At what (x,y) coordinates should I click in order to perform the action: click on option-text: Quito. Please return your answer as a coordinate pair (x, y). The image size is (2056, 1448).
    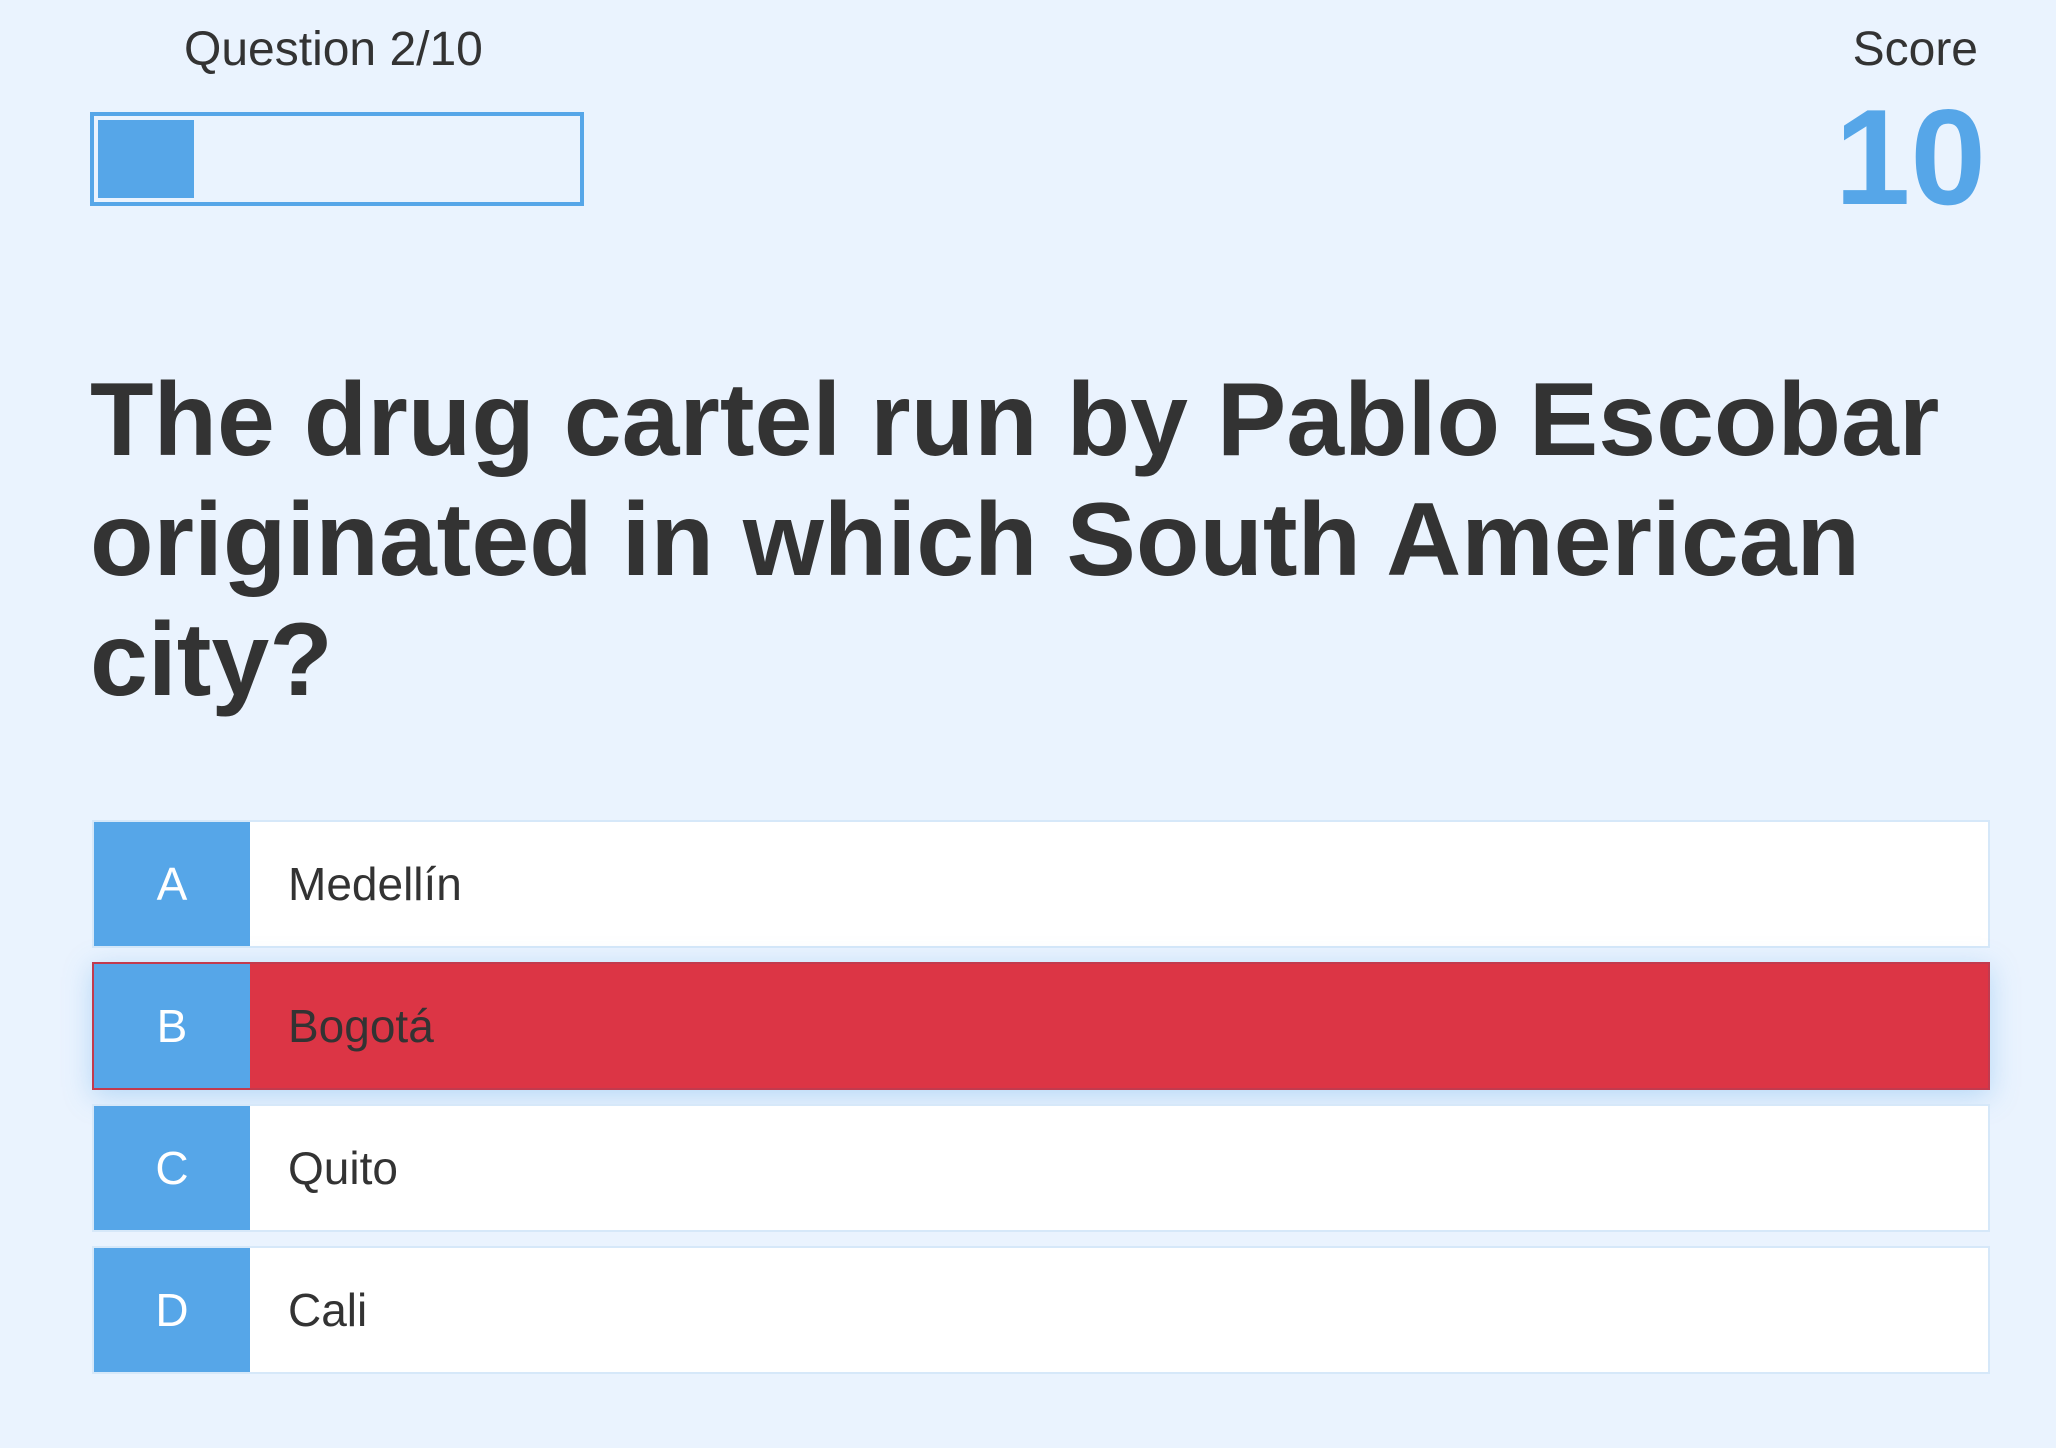
    Looking at the image, I should click on (343, 1168).